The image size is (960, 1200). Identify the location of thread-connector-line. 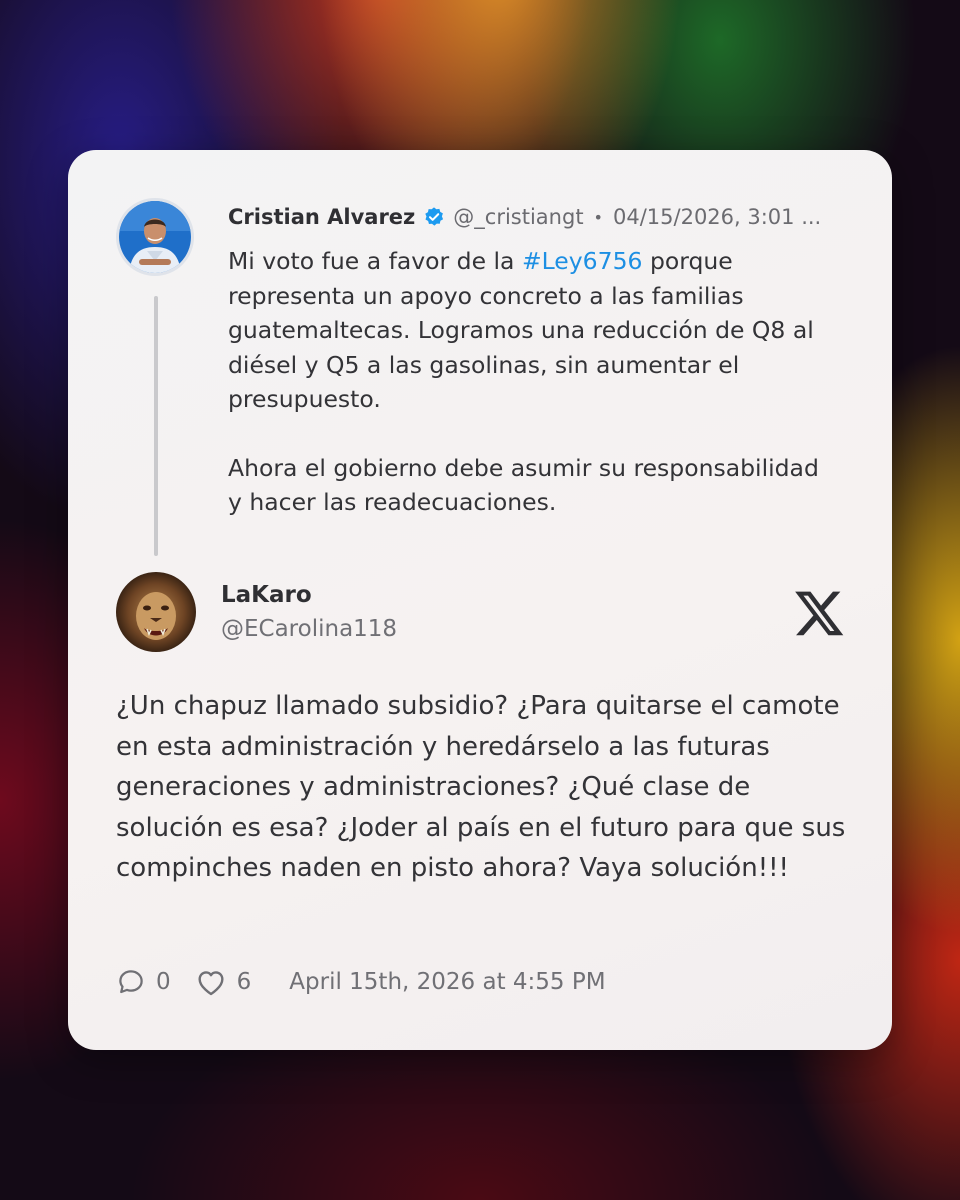
(156, 426).